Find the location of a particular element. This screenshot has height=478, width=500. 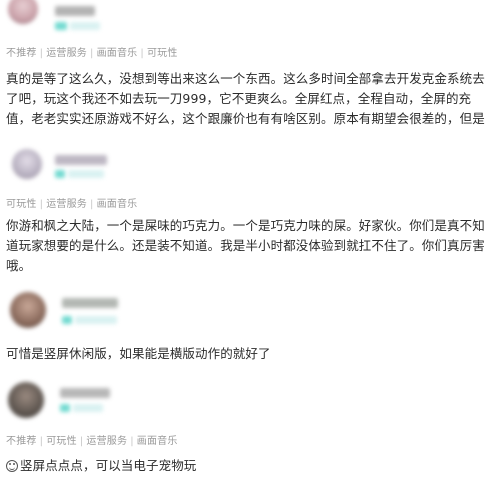

review-tags: 不推荐 | 可玩性 | 运营服务 | 画面音乐 is located at coordinates (92, 441).